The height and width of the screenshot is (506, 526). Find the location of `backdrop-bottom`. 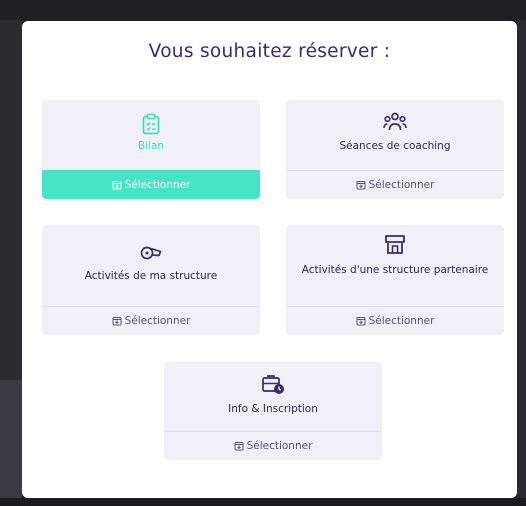

backdrop-bottom is located at coordinates (263, 502).